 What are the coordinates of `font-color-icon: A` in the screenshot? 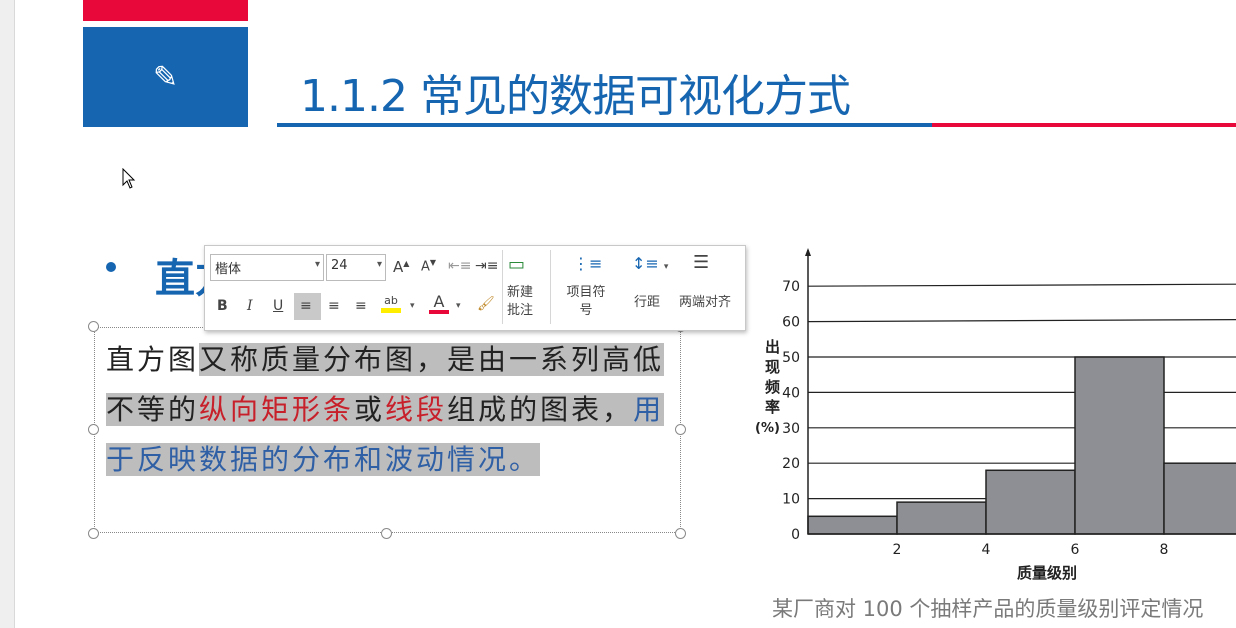 It's located at (439, 301).